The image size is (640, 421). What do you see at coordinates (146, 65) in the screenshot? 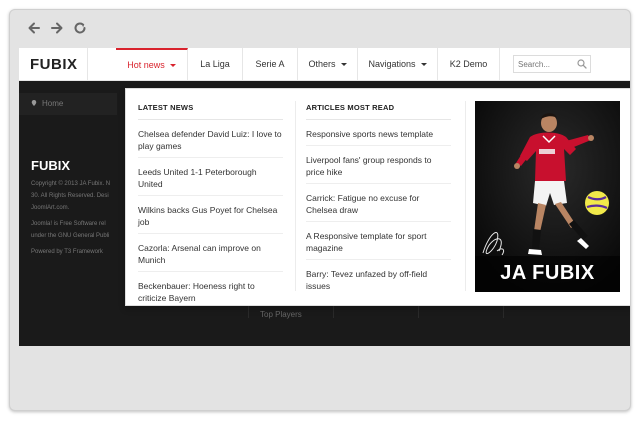
I see `menu-item-label: Hot news` at bounding box center [146, 65].